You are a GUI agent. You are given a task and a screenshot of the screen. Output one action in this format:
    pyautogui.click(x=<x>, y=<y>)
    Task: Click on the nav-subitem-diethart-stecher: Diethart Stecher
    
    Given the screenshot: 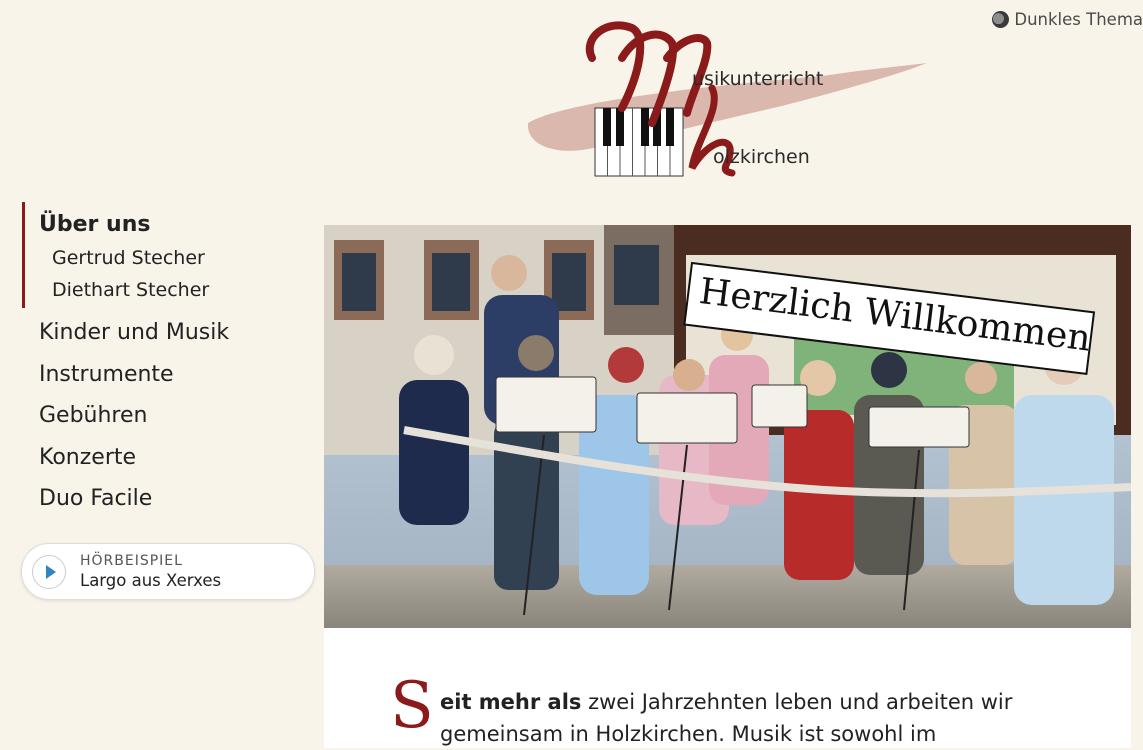 What is the action you would take?
    pyautogui.click(x=175, y=290)
    